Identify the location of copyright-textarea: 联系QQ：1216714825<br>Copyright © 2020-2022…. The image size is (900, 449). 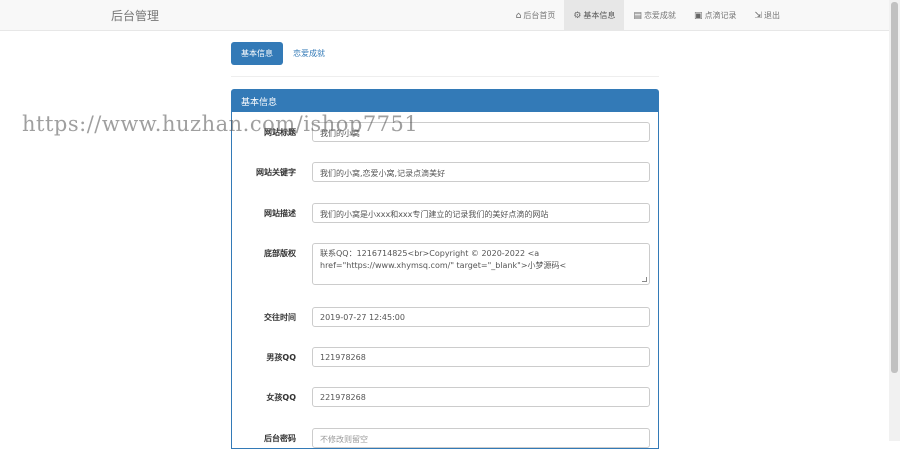
(481, 264).